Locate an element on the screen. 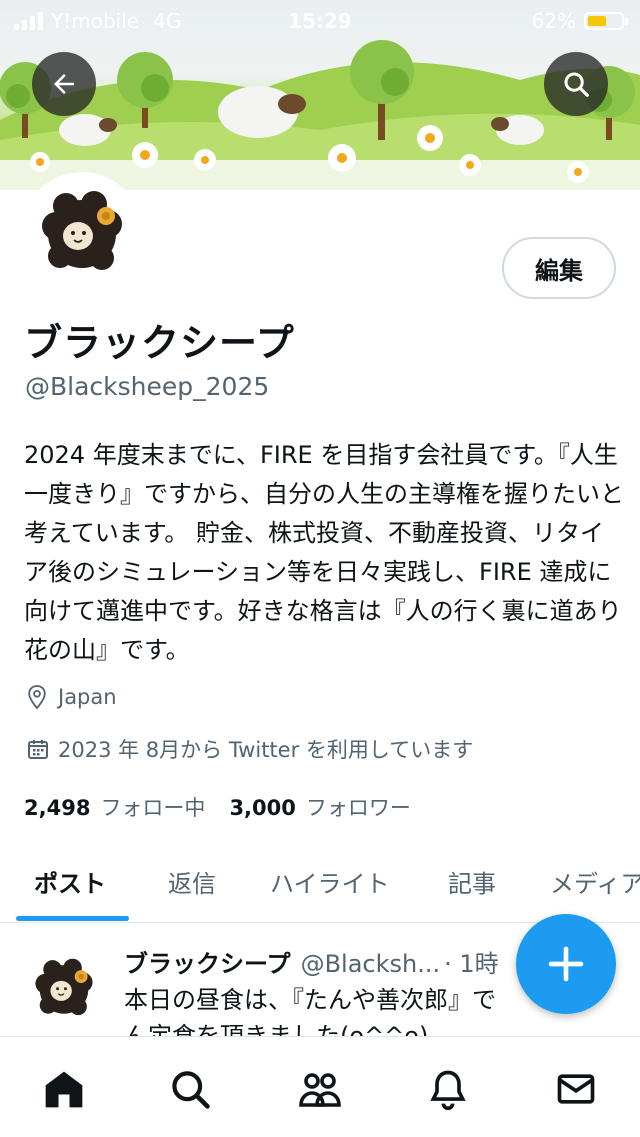  search-button is located at coordinates (576, 84).